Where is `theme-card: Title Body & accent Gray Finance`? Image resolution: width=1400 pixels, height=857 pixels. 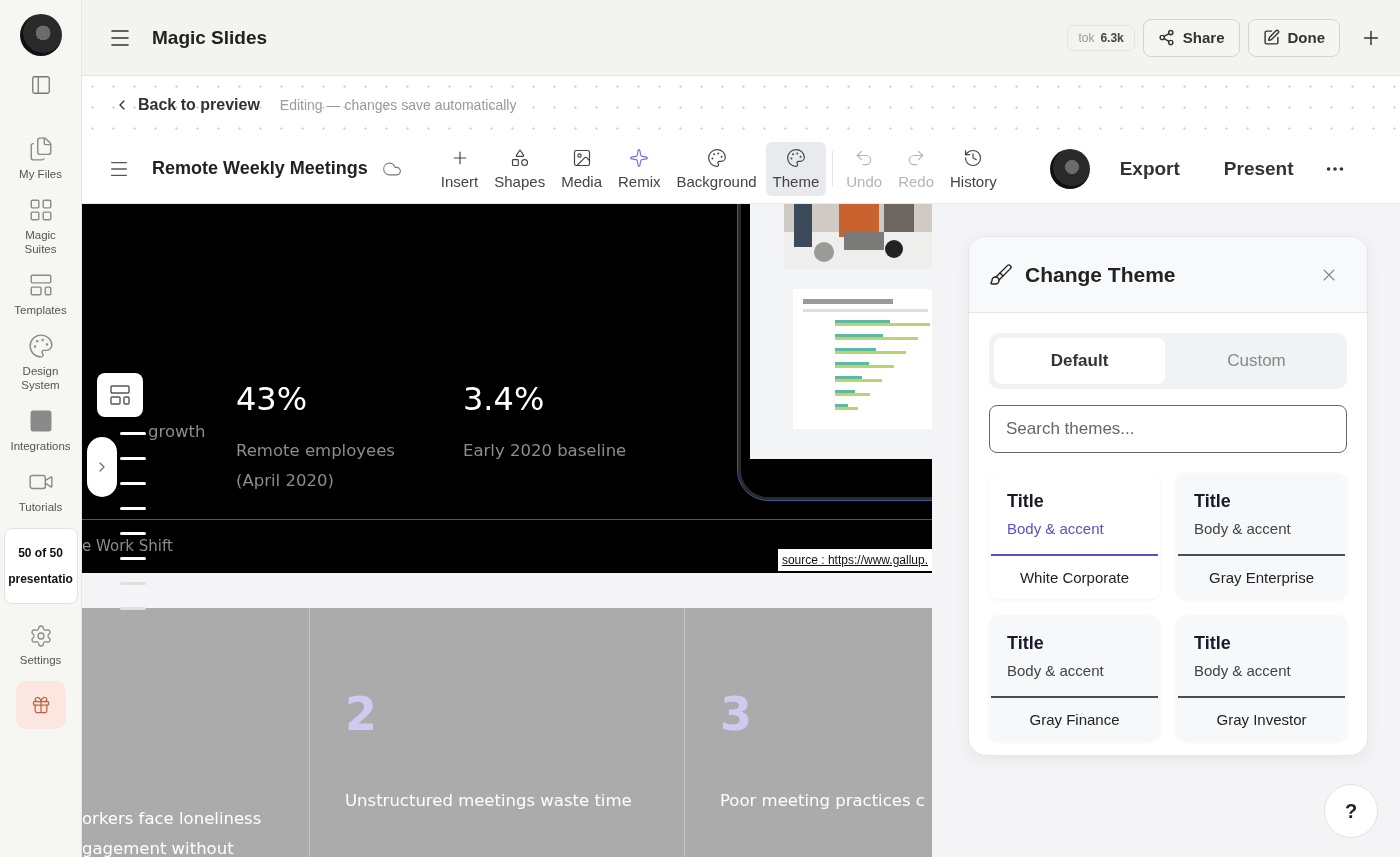 theme-card: Title Body & accent Gray Finance is located at coordinates (1074, 678).